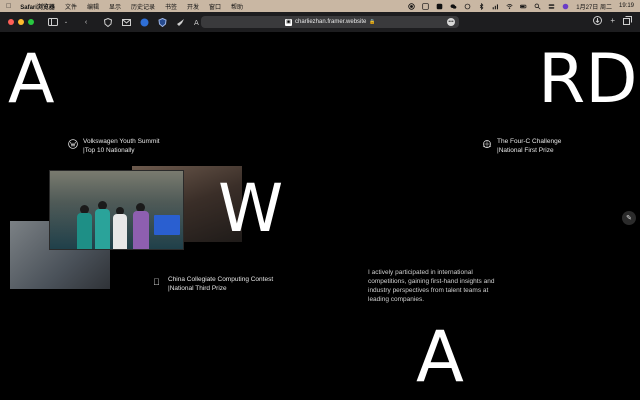 This screenshot has height=400, width=640. I want to click on control-center-icon, so click(551, 6).